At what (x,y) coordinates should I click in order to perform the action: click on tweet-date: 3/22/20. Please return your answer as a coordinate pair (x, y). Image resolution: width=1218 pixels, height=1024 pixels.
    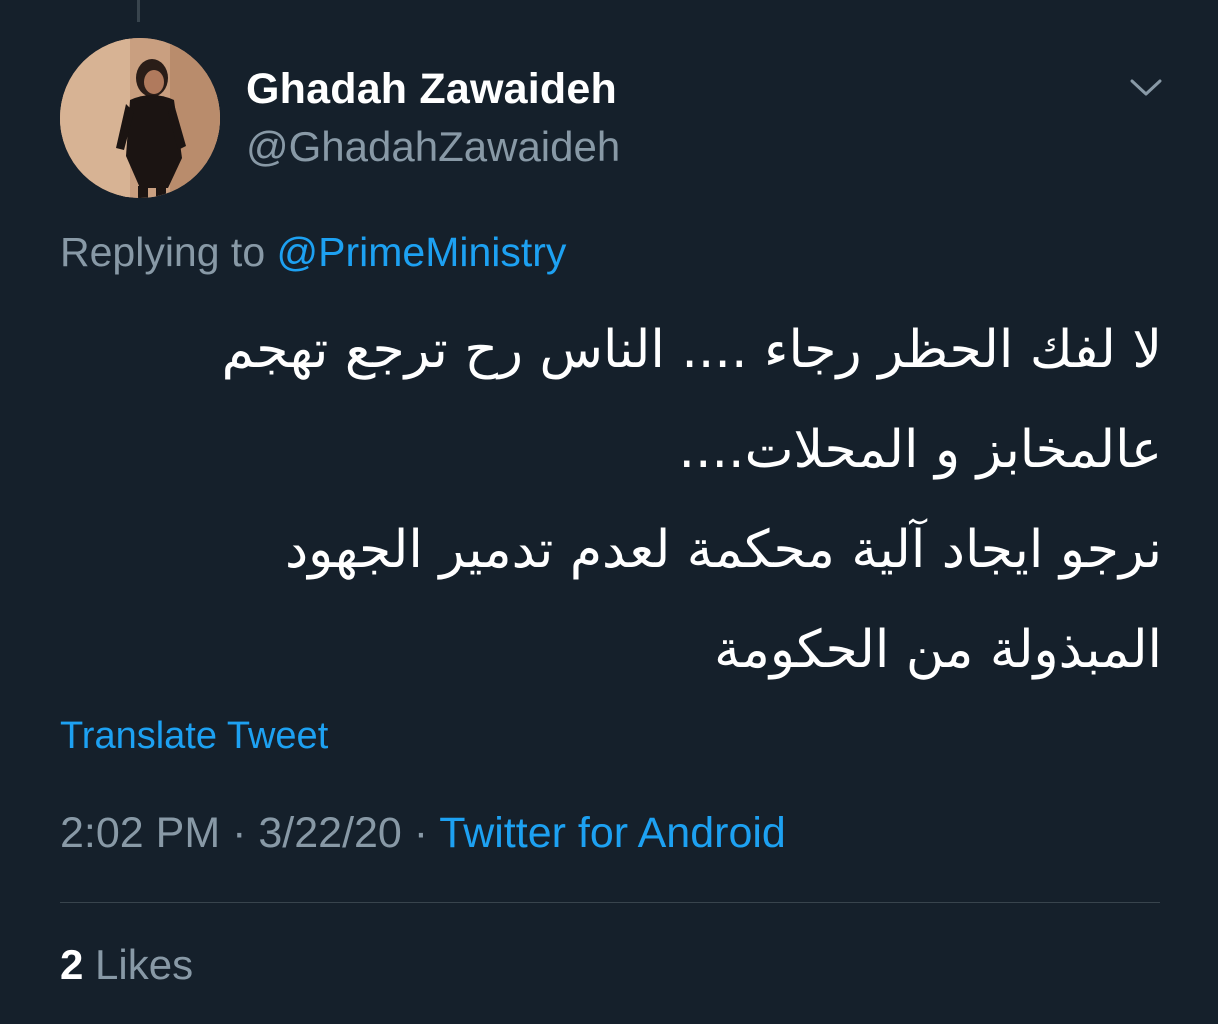
    Looking at the image, I should click on (330, 833).